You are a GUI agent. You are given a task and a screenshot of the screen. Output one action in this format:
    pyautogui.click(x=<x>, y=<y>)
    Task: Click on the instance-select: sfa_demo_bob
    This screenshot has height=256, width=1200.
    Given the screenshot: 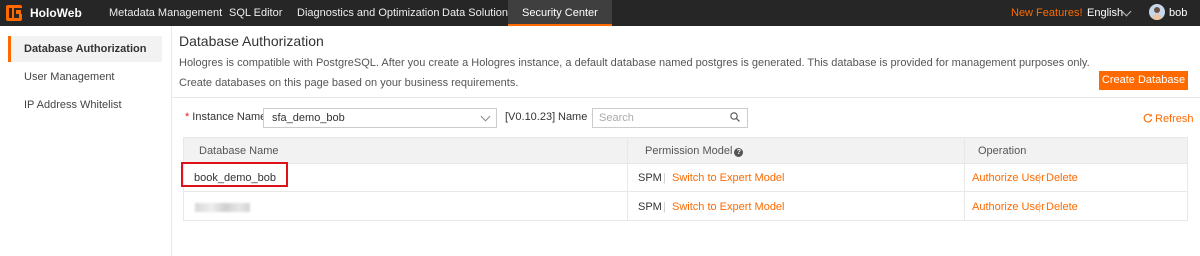 What is the action you would take?
    pyautogui.click(x=380, y=118)
    